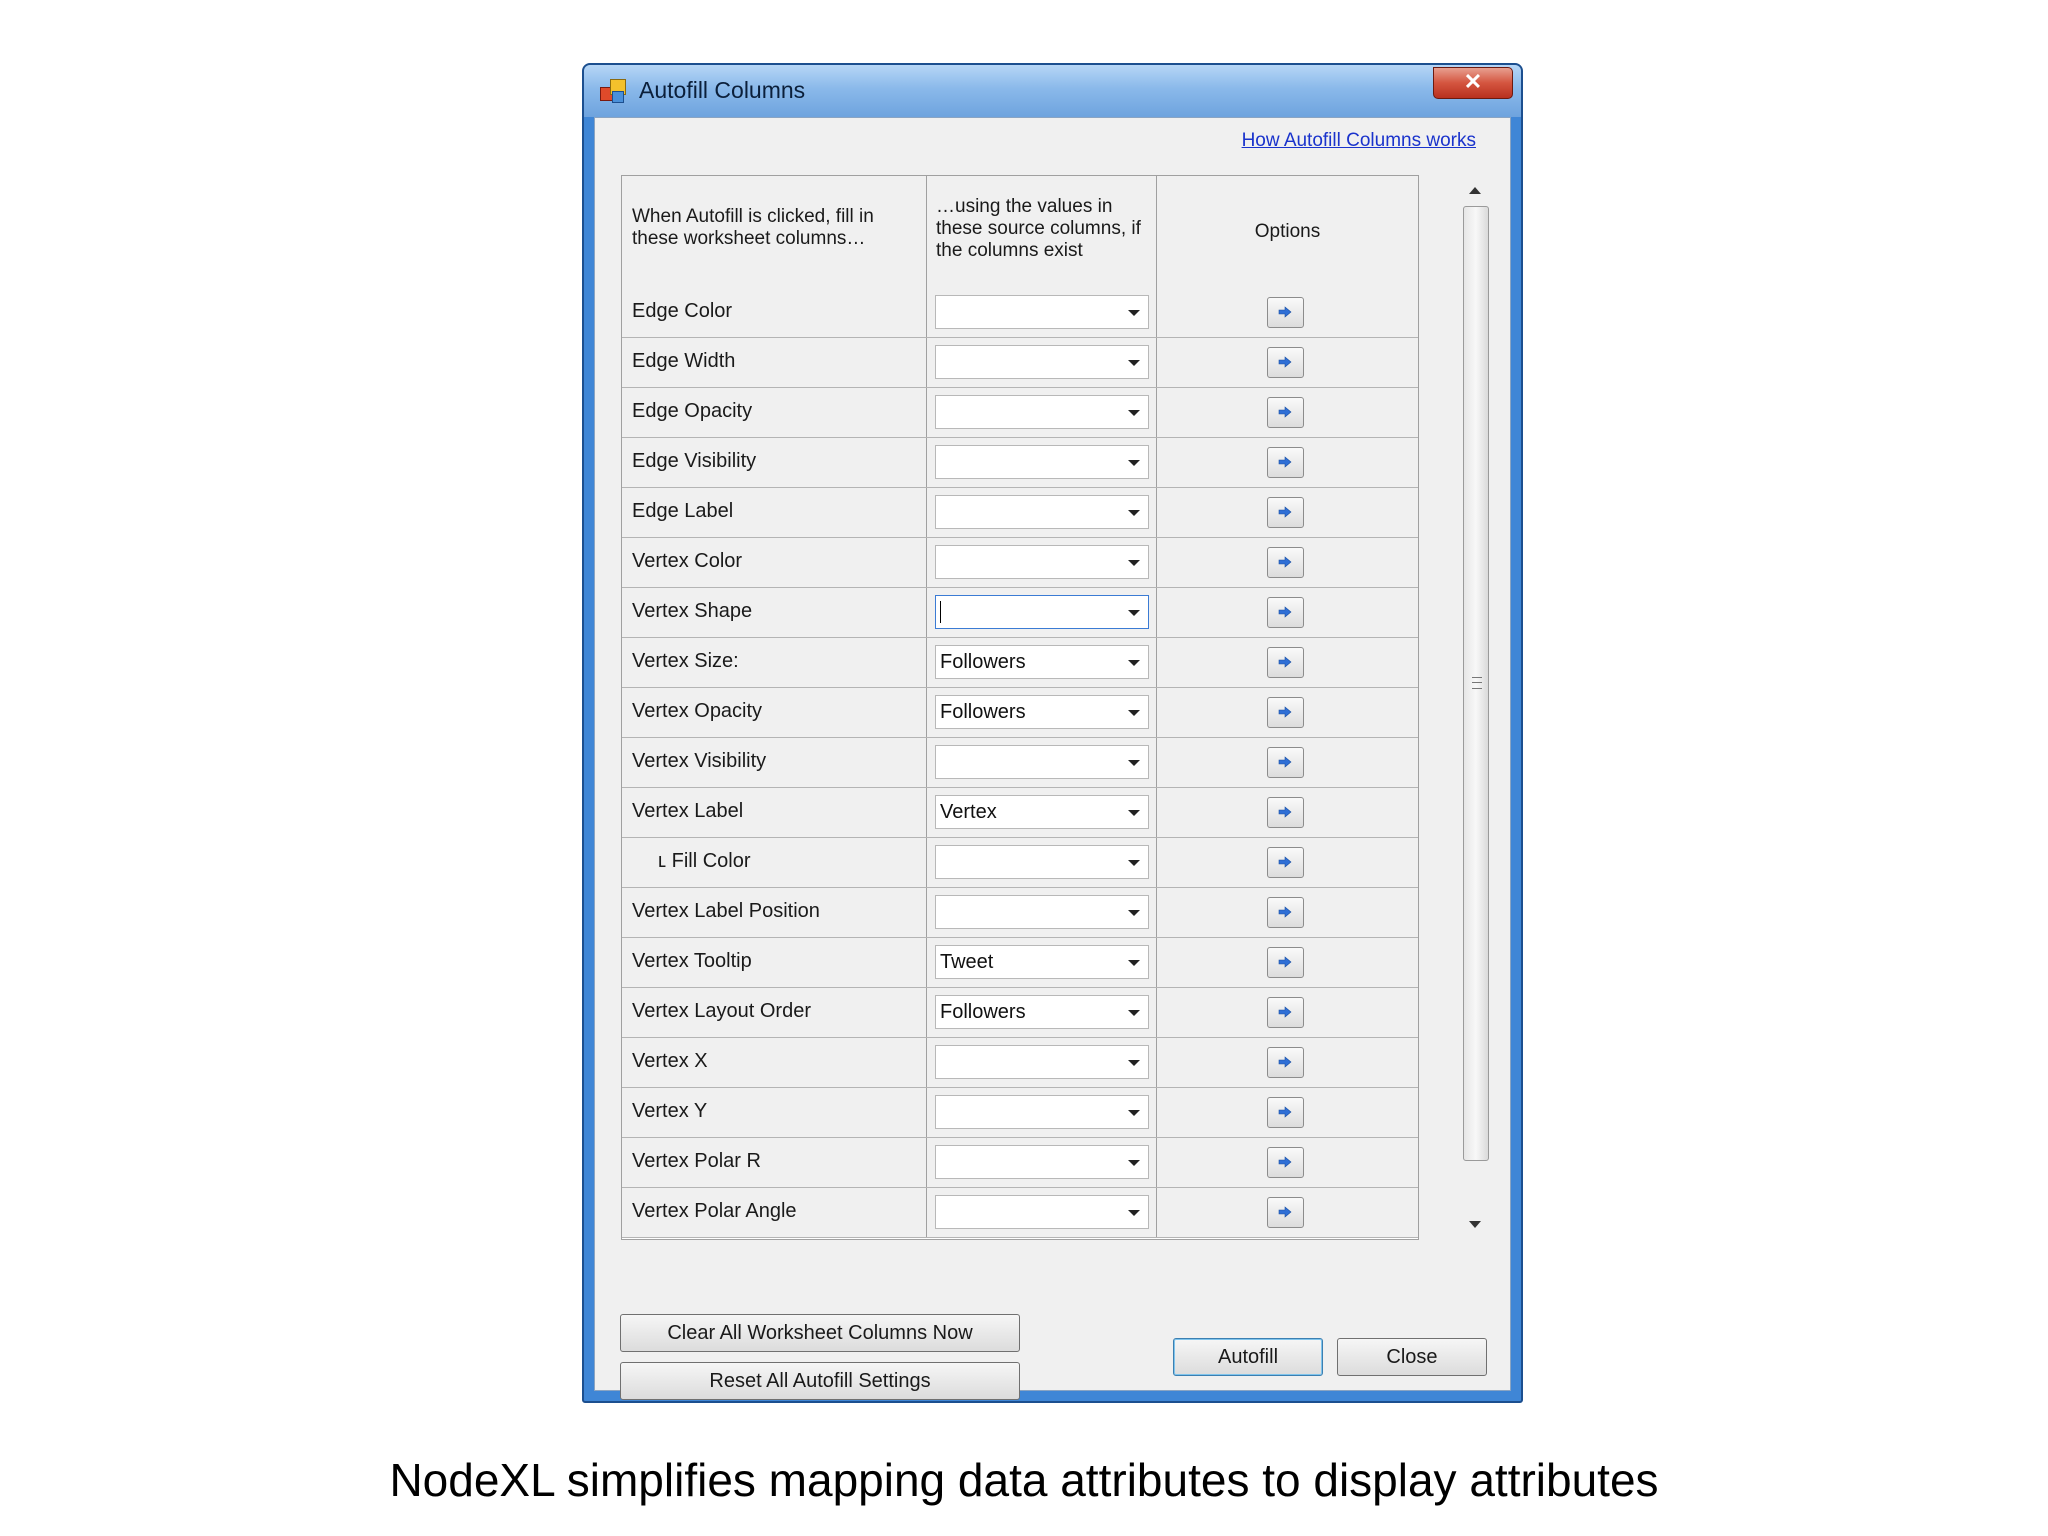  I want to click on close-button: Close, so click(1412, 1357).